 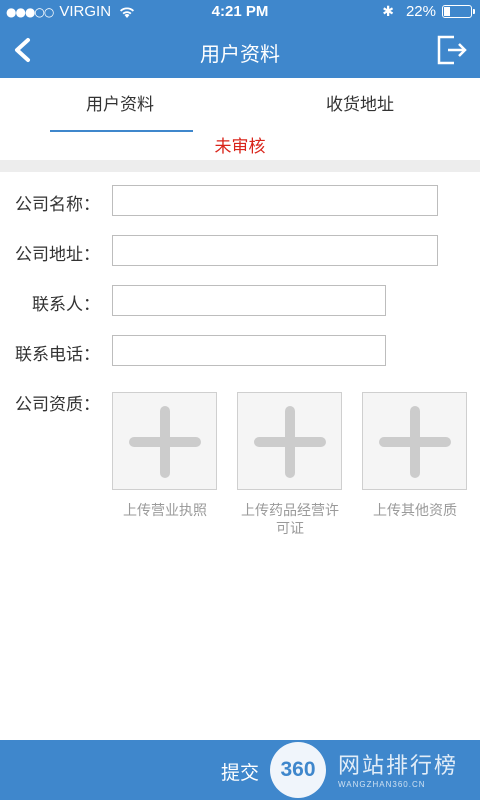 I want to click on upload-other-qualification-caption: 上传其他资质, so click(x=415, y=511).